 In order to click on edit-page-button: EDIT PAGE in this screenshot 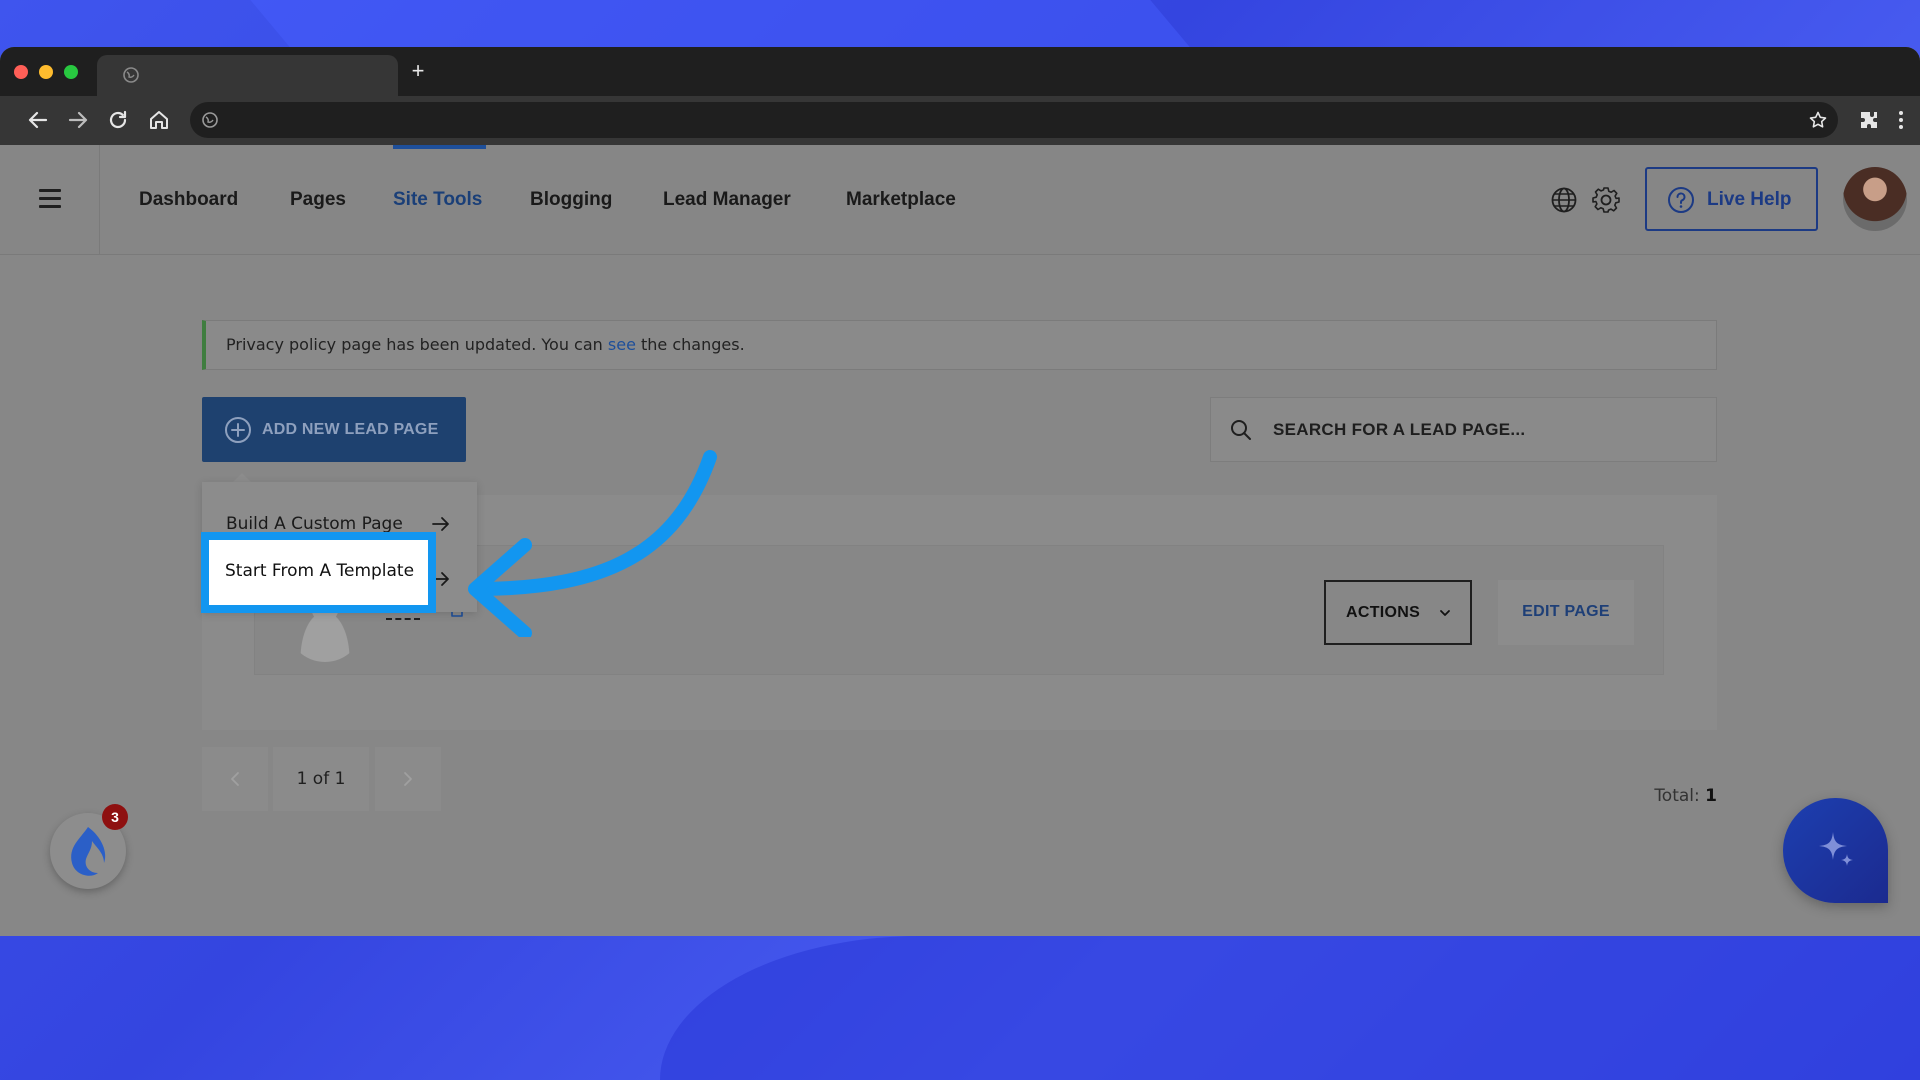, I will do `click(1566, 612)`.